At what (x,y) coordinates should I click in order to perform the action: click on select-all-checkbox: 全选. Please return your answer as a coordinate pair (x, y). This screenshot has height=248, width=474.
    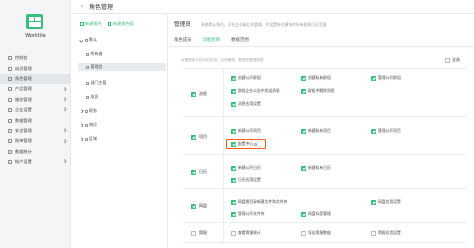
    Looking at the image, I should click on (452, 60).